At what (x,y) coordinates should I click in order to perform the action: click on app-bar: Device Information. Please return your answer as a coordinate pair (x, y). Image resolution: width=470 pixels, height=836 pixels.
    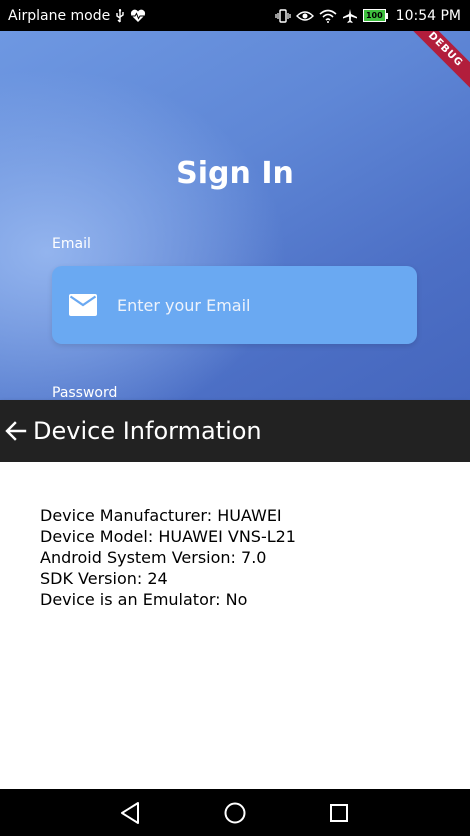
    Looking at the image, I should click on (235, 431).